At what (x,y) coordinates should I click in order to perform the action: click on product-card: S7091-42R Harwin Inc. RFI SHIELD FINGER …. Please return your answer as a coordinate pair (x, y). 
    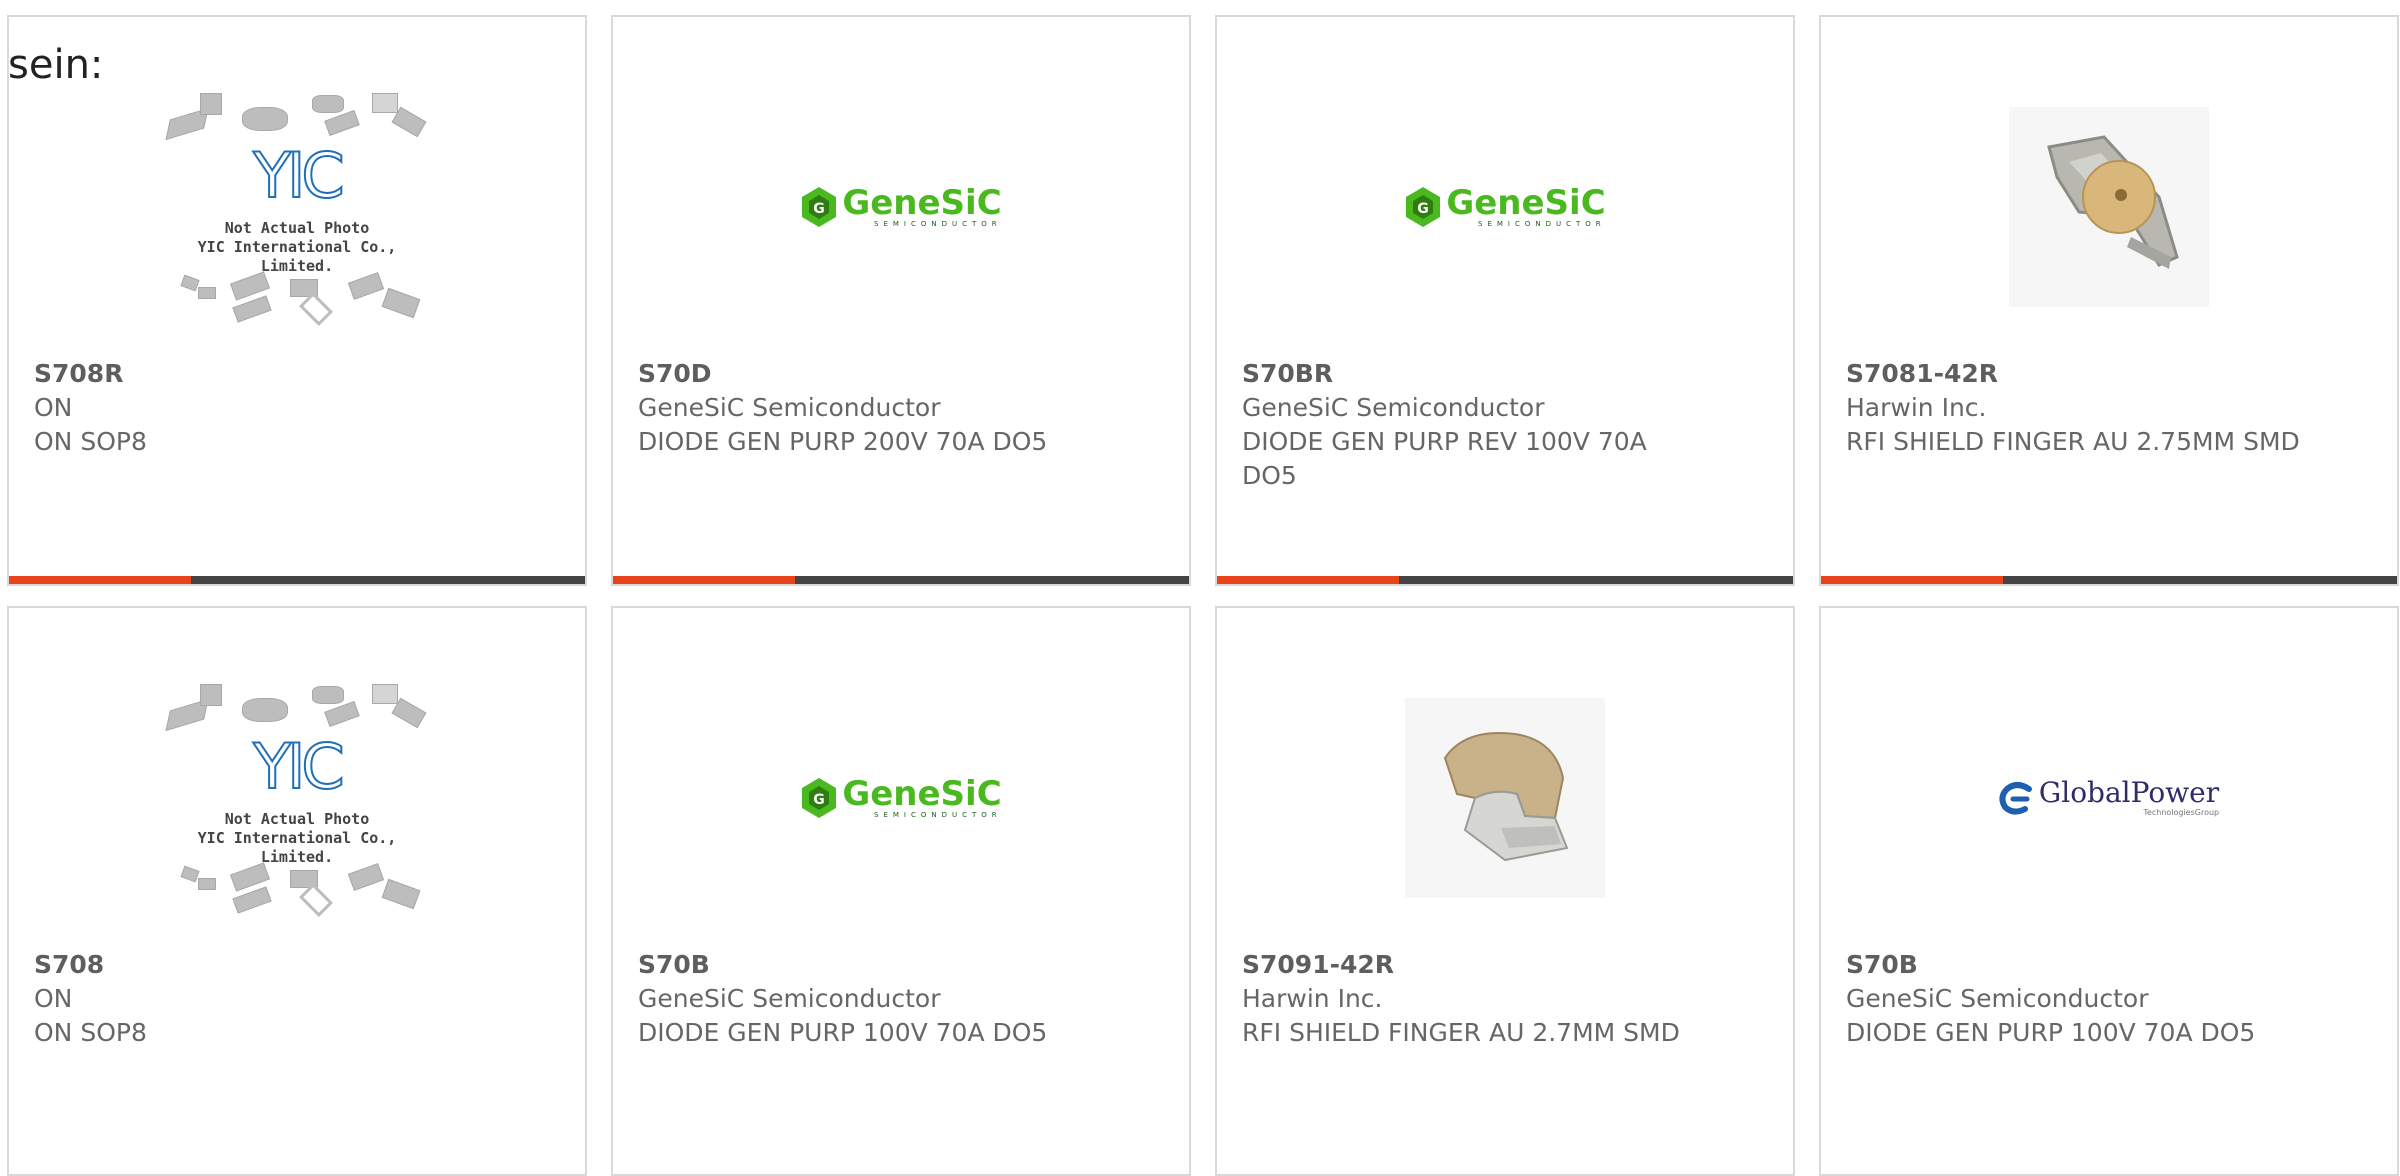
    Looking at the image, I should click on (1505, 891).